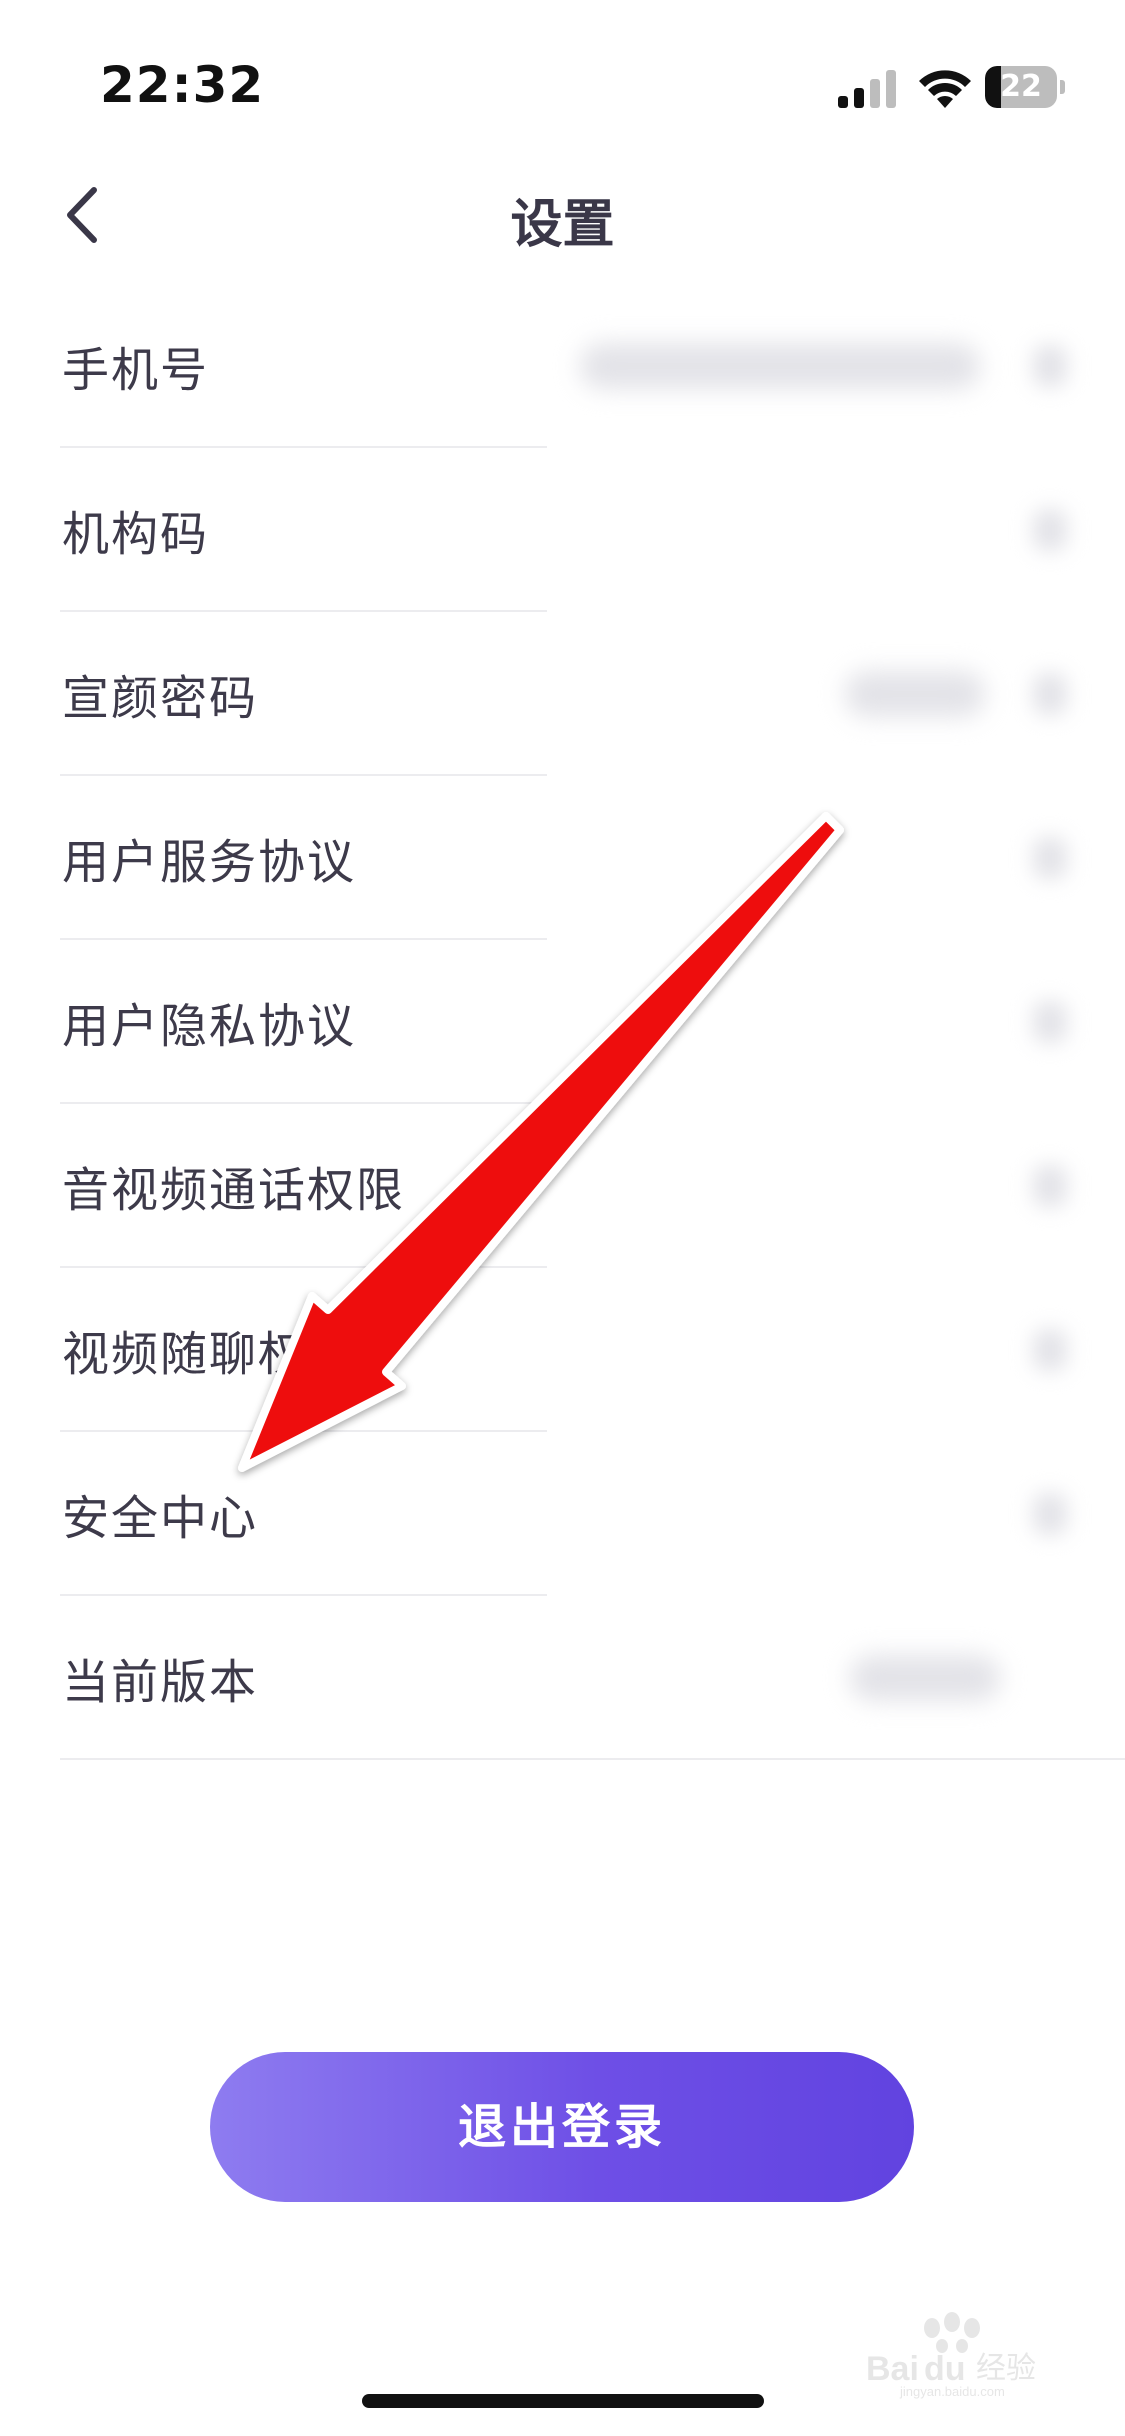 This screenshot has width=1125, height=2436. I want to click on settings-row-security-center: 安全中心, so click(562, 1514).